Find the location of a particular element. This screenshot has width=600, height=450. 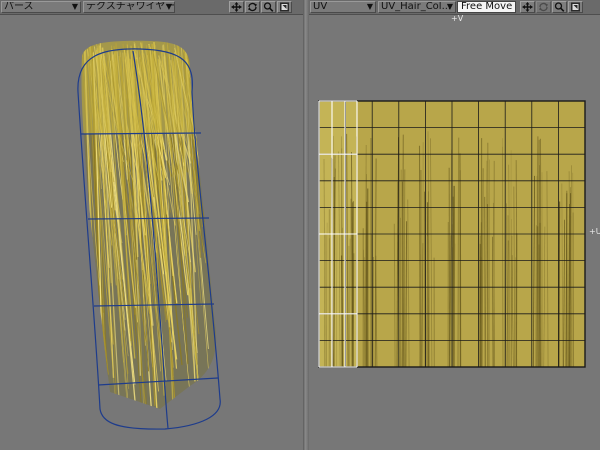

viewport-header: パース ▼ テクスチャワイヤー ▼ is located at coordinates (151, 7).